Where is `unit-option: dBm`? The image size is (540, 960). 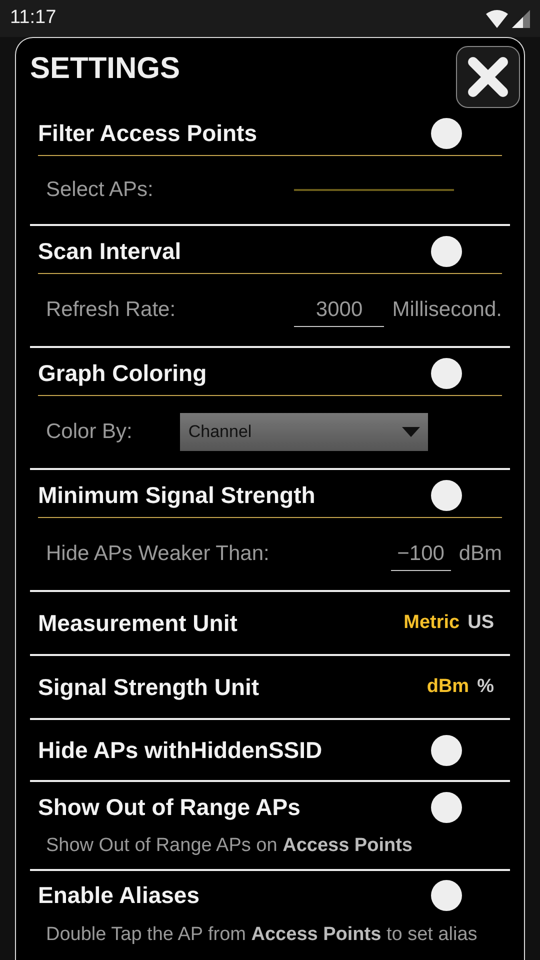
unit-option: dBm is located at coordinates (444, 687).